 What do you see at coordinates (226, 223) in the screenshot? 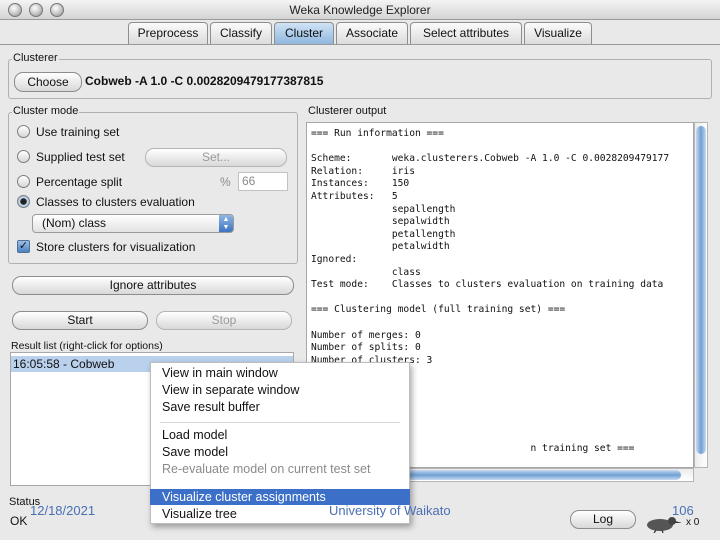
I see `stepper-arrows-icon: ▲ ▼` at bounding box center [226, 223].